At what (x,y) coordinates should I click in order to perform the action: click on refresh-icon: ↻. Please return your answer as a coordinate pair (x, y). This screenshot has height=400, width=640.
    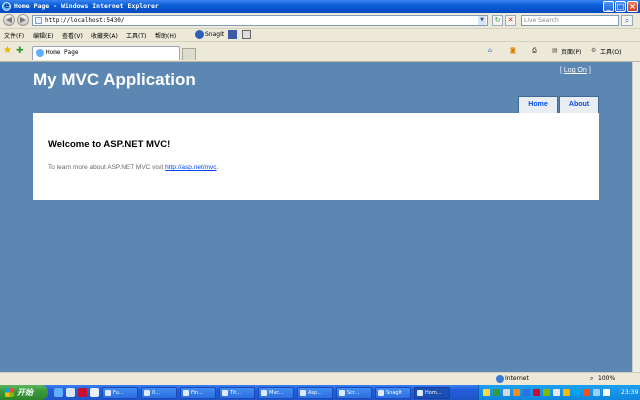
    Looking at the image, I should click on (497, 20).